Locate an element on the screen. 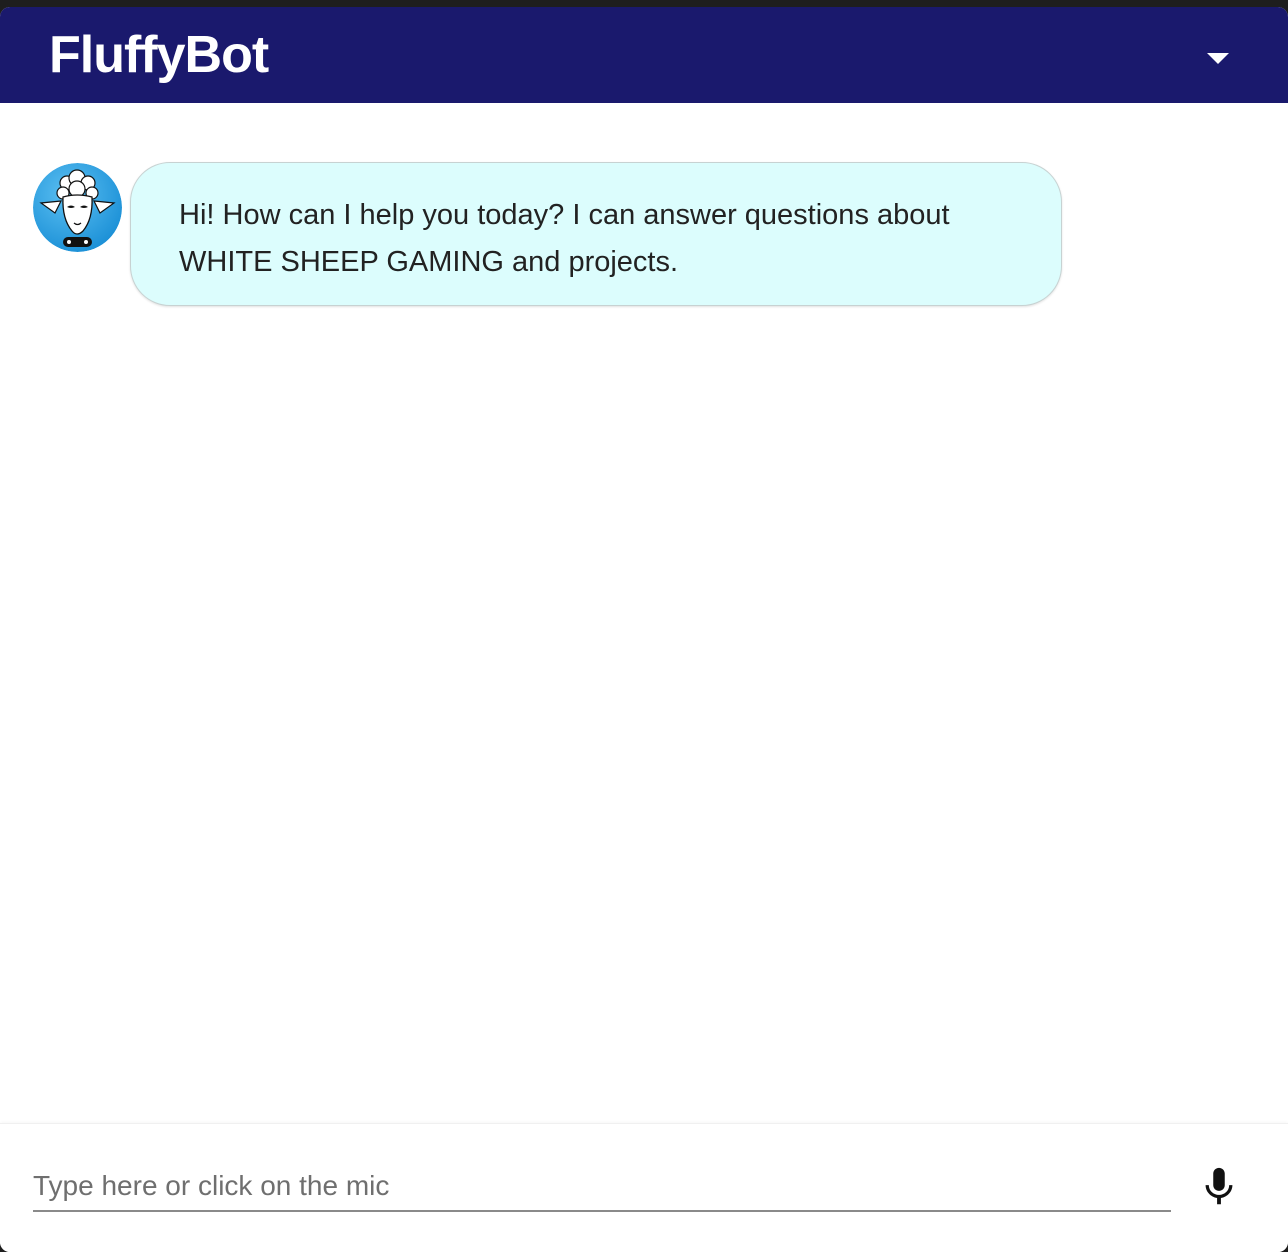 The height and width of the screenshot is (1252, 1288). caret-down-icon is located at coordinates (1218, 55).